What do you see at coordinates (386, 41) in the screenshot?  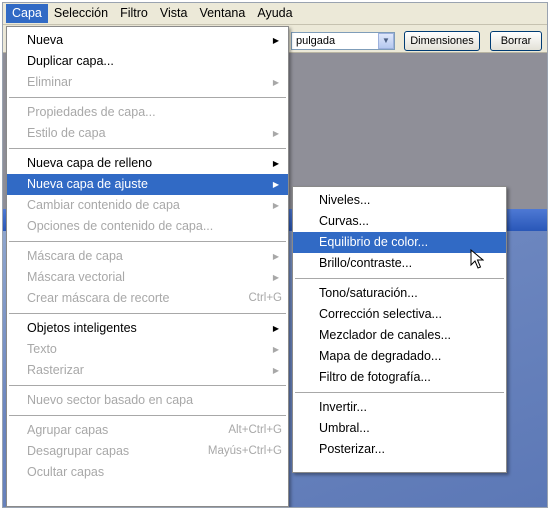 I see `chevron-down-icon: ▼` at bounding box center [386, 41].